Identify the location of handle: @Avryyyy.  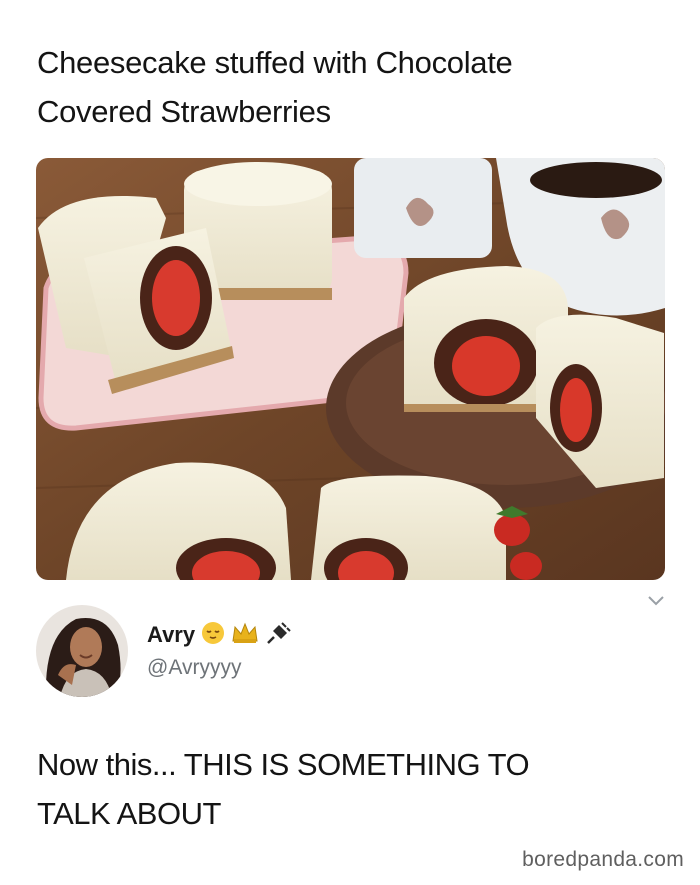
(194, 668).